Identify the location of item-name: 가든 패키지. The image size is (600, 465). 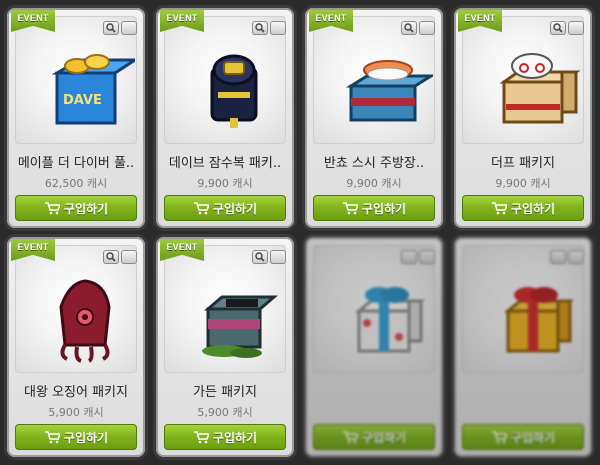
(225, 392).